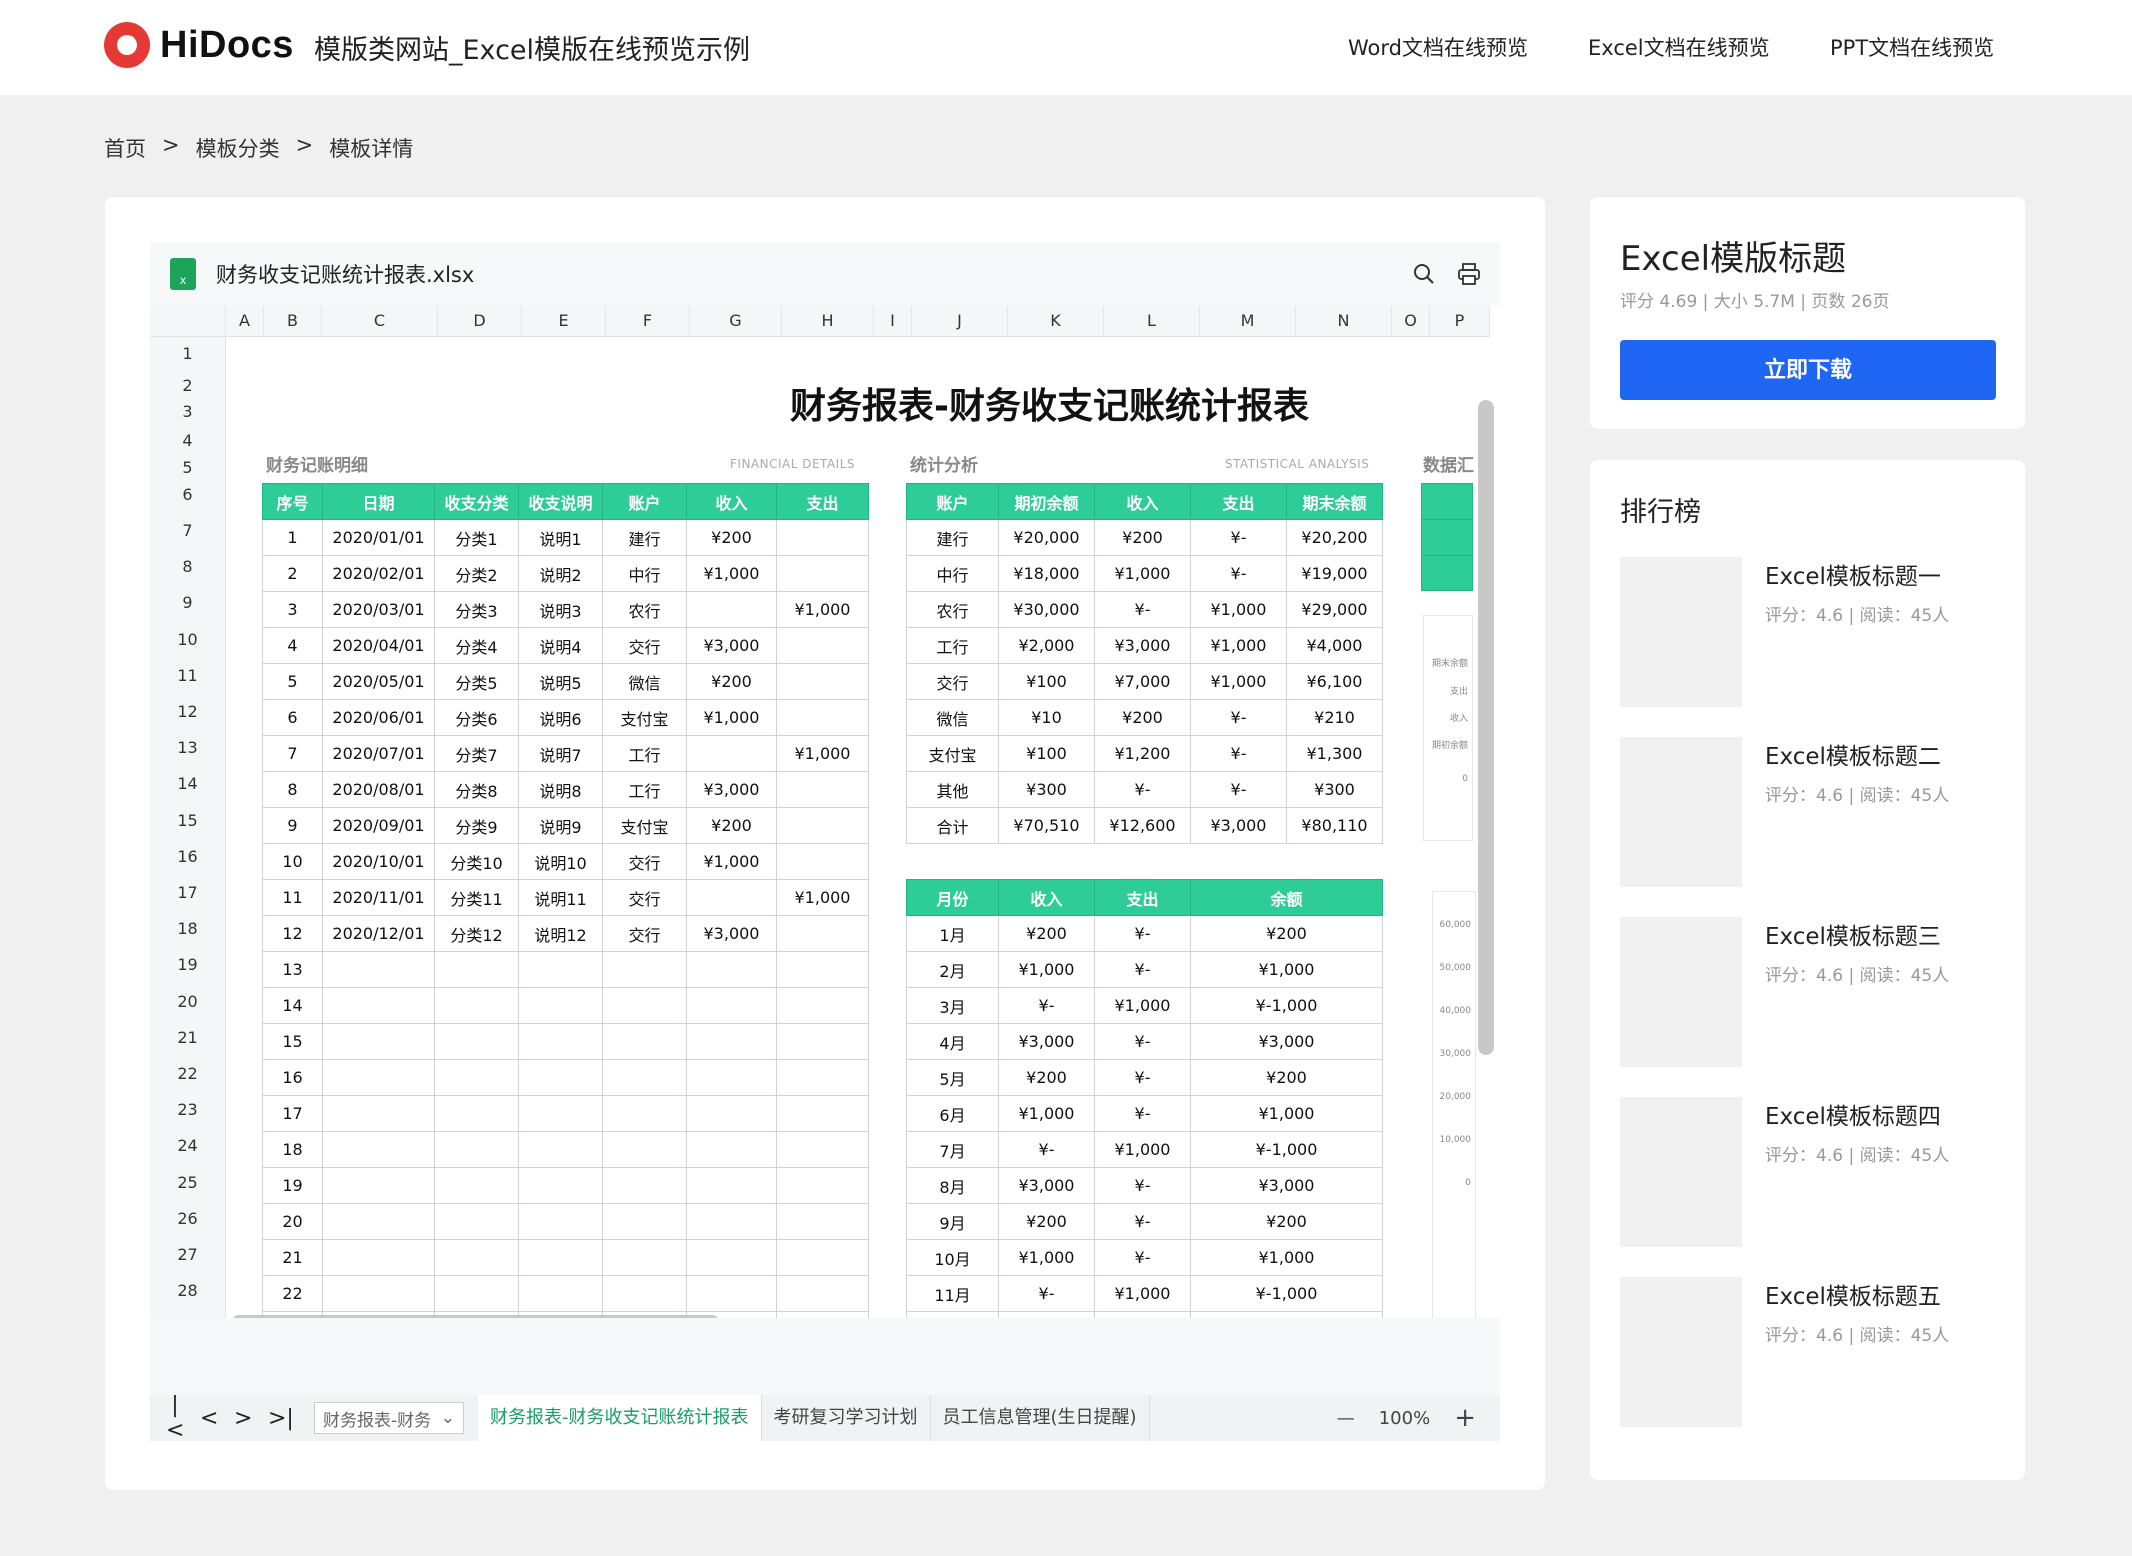 This screenshot has width=2132, height=1556. I want to click on table-cell: ¥100, so click(1046, 753).